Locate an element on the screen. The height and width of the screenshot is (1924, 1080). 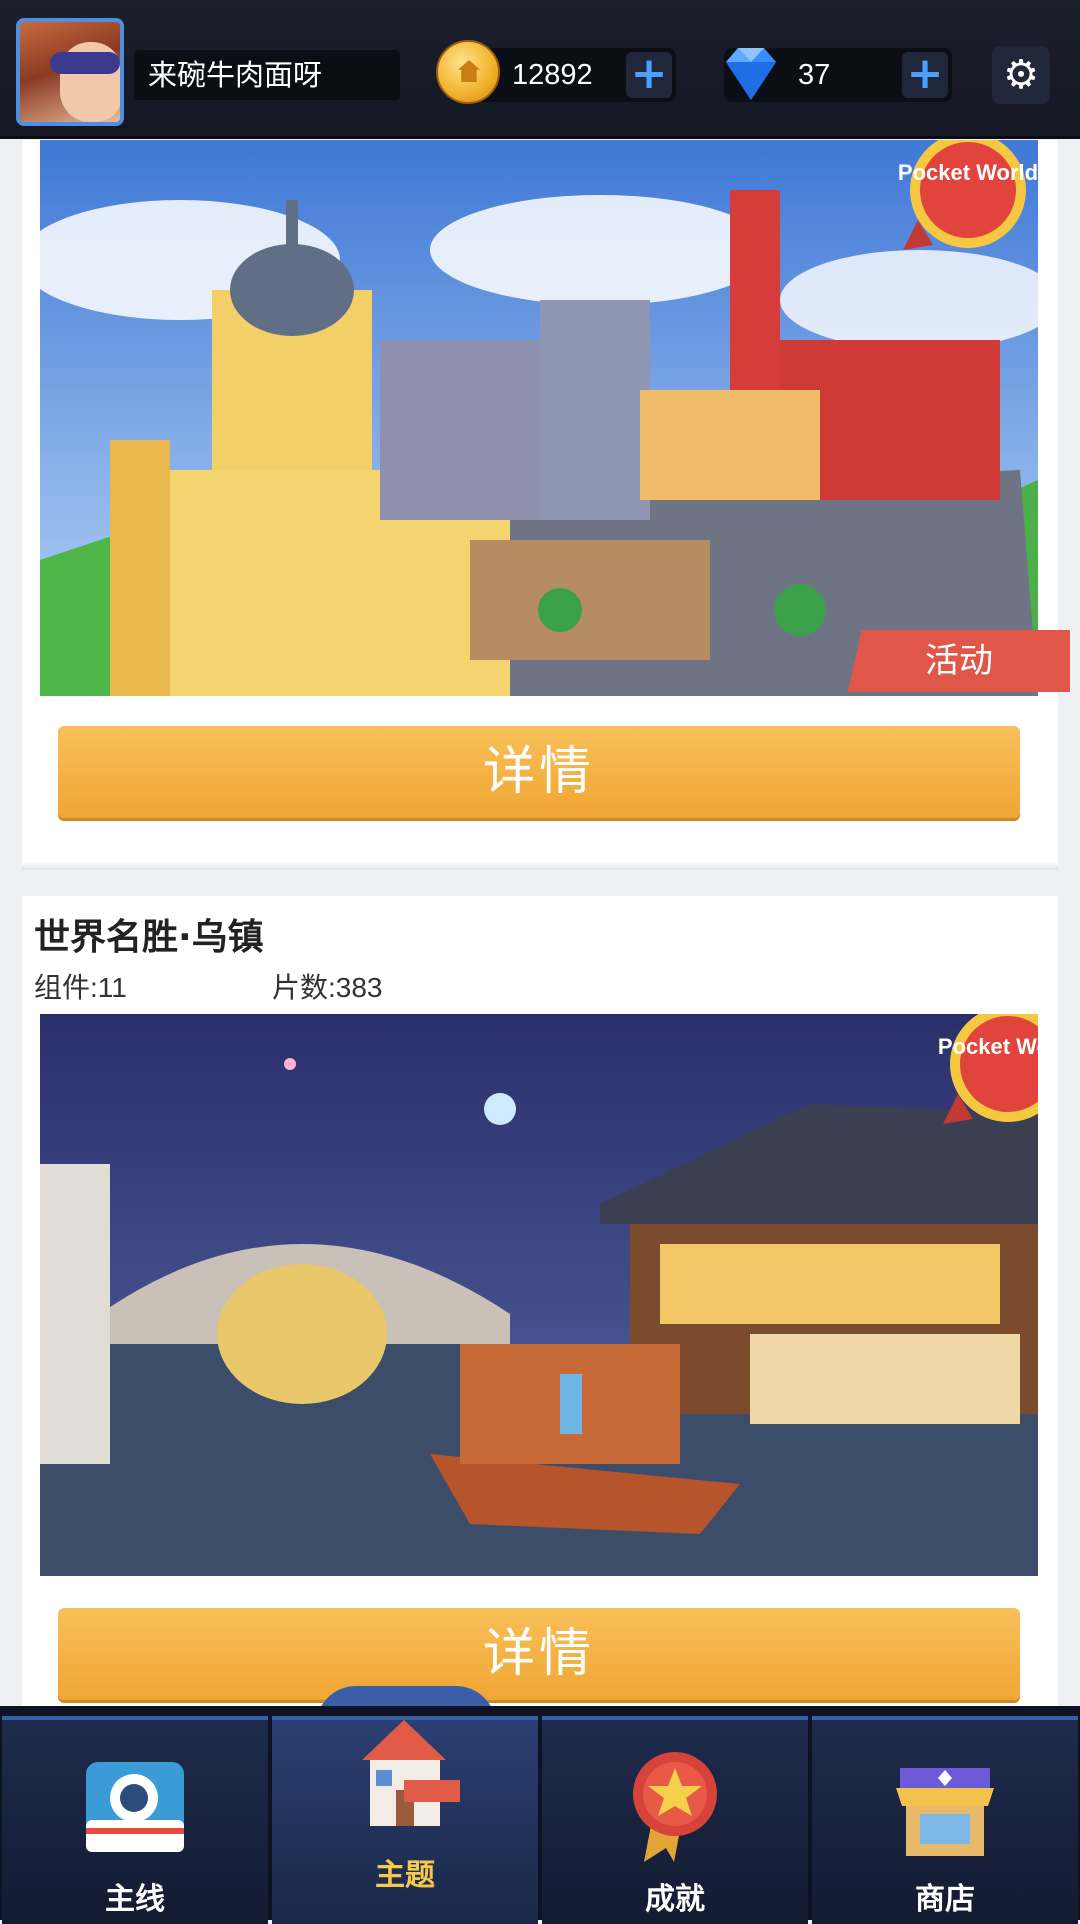
medal-icon is located at coordinates (675, 1807).